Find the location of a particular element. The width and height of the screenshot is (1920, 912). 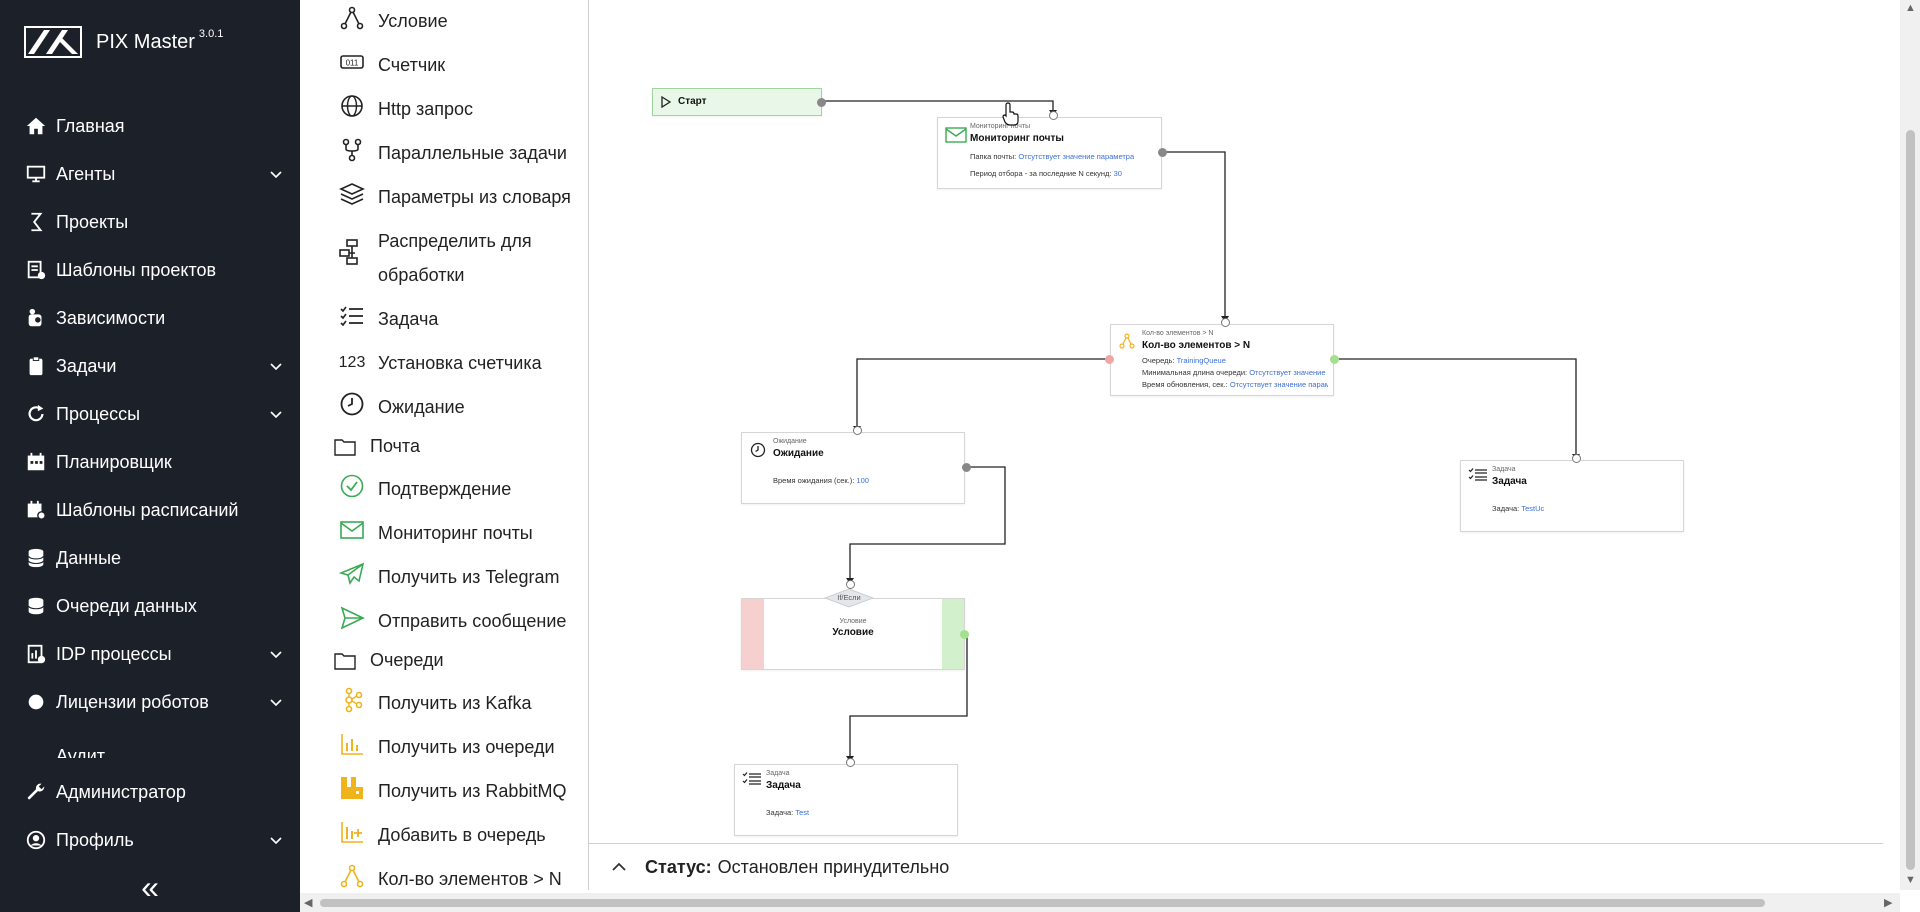

palette-folder-queues: Очереди is located at coordinates (389, 660).